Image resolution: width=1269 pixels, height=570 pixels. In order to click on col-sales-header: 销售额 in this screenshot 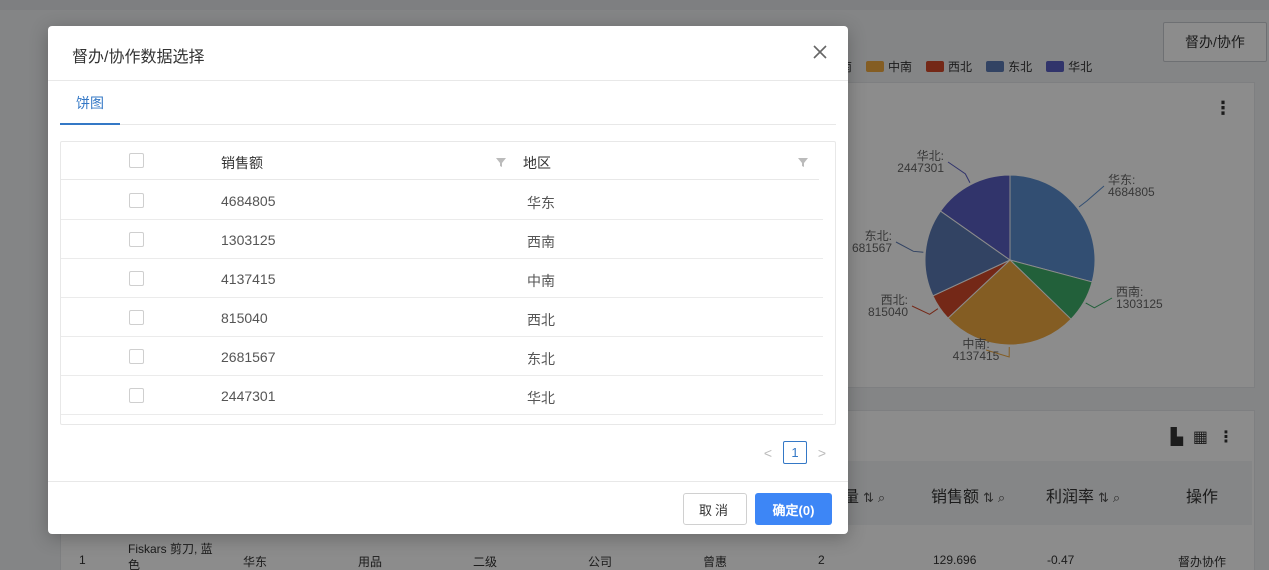, I will do `click(242, 163)`.